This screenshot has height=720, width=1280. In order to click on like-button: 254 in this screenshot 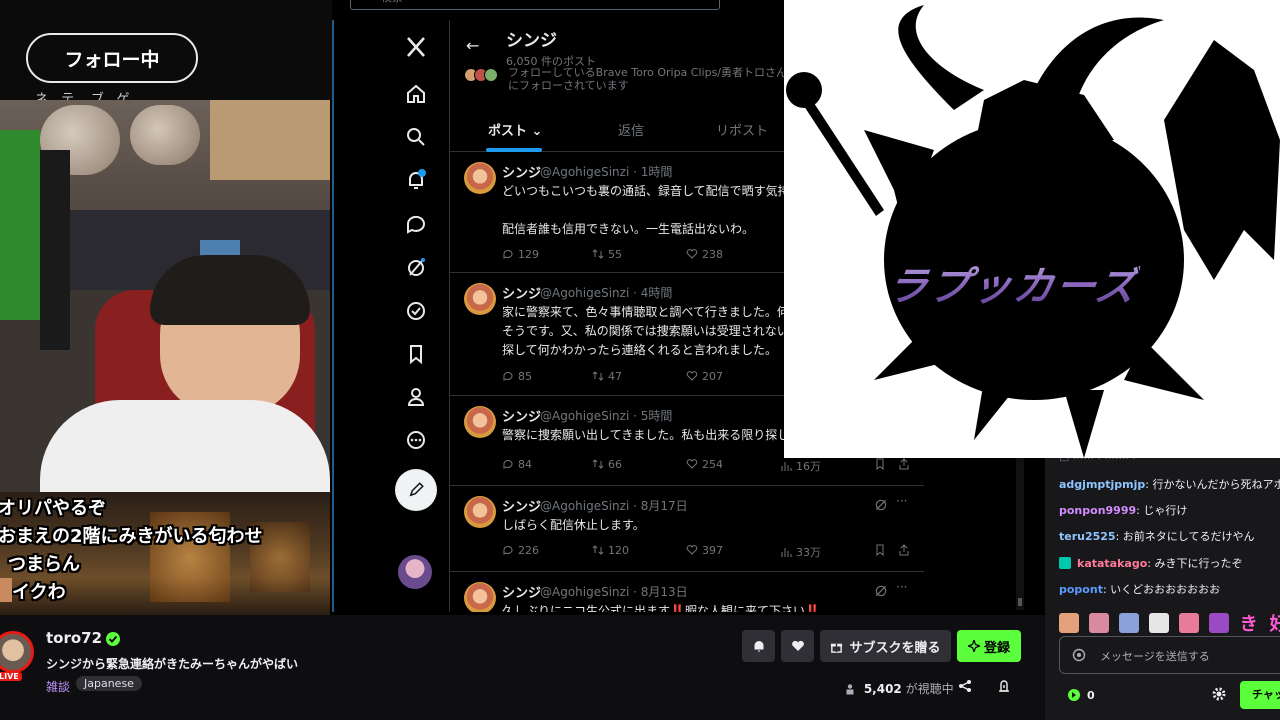, I will do `click(704, 464)`.